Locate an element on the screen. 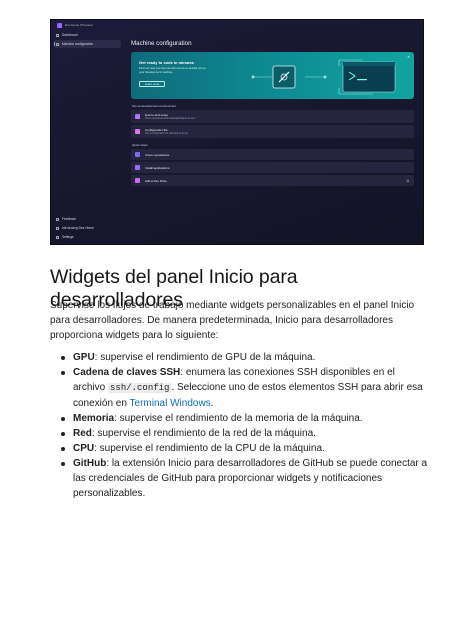 The image size is (474, 632). page-title: Machine configuration is located at coordinates (161, 43).